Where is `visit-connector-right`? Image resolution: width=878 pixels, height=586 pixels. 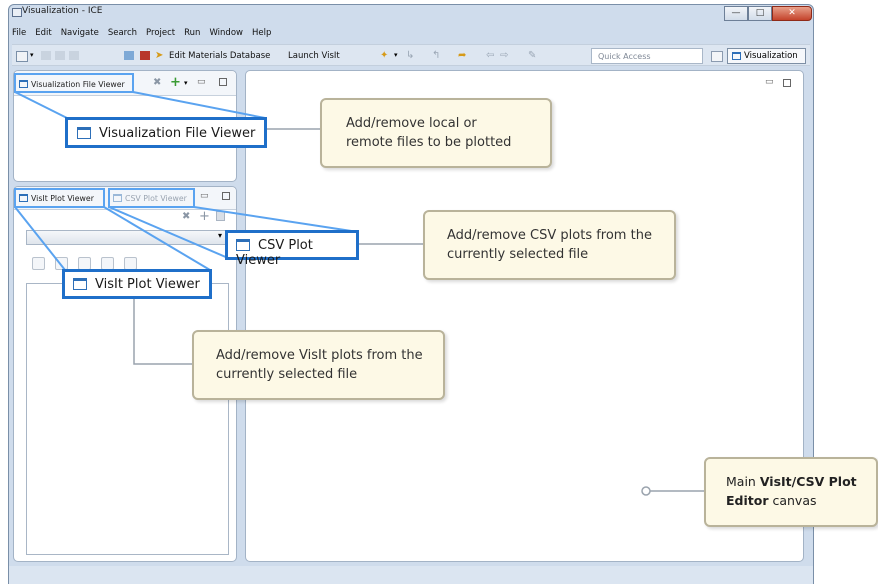
visit-connector-right is located at coordinates (157, 238).